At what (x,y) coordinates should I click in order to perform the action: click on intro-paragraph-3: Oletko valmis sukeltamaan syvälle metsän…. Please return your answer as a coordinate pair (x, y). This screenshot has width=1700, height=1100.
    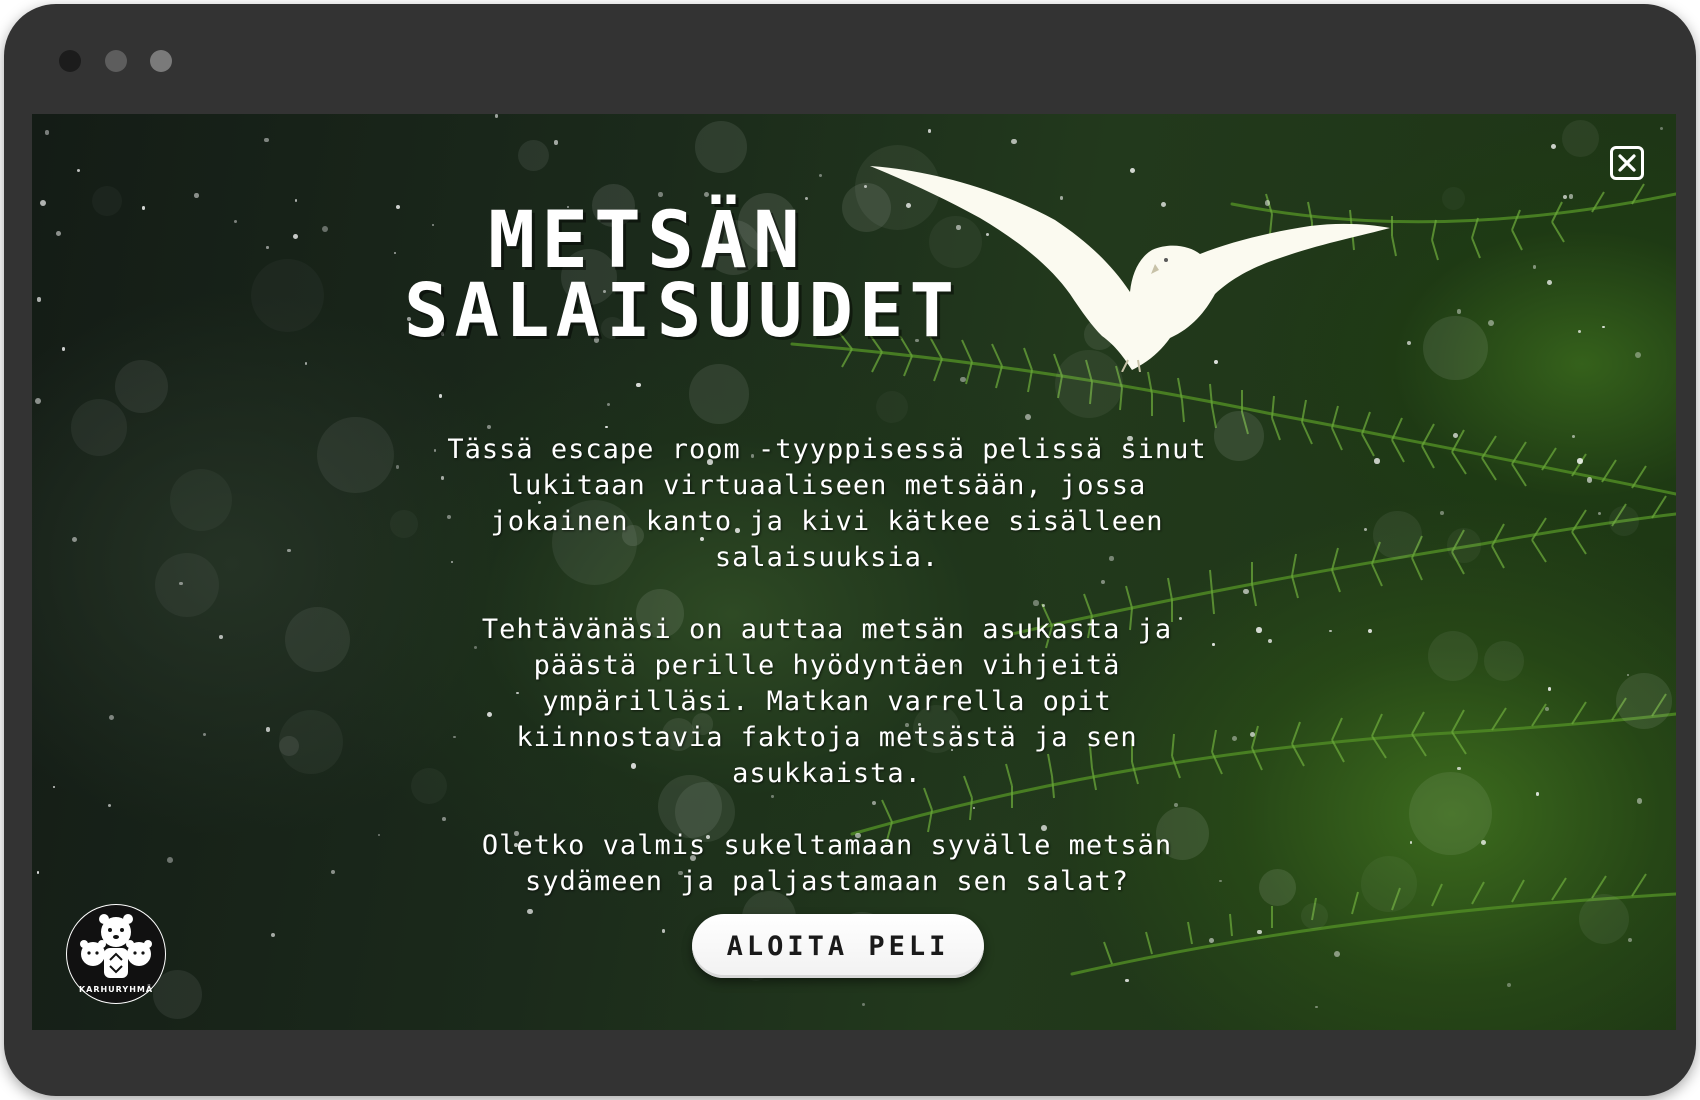
    Looking at the image, I should click on (827, 863).